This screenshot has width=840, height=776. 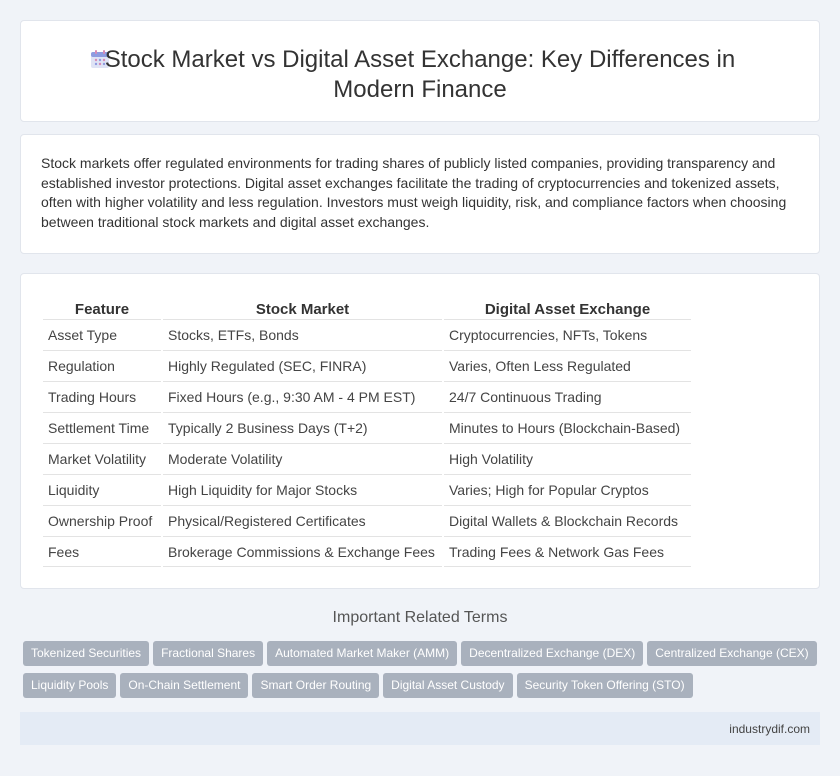 I want to click on table-cell: Stocks, ETFs, Bonds, so click(x=302, y=334).